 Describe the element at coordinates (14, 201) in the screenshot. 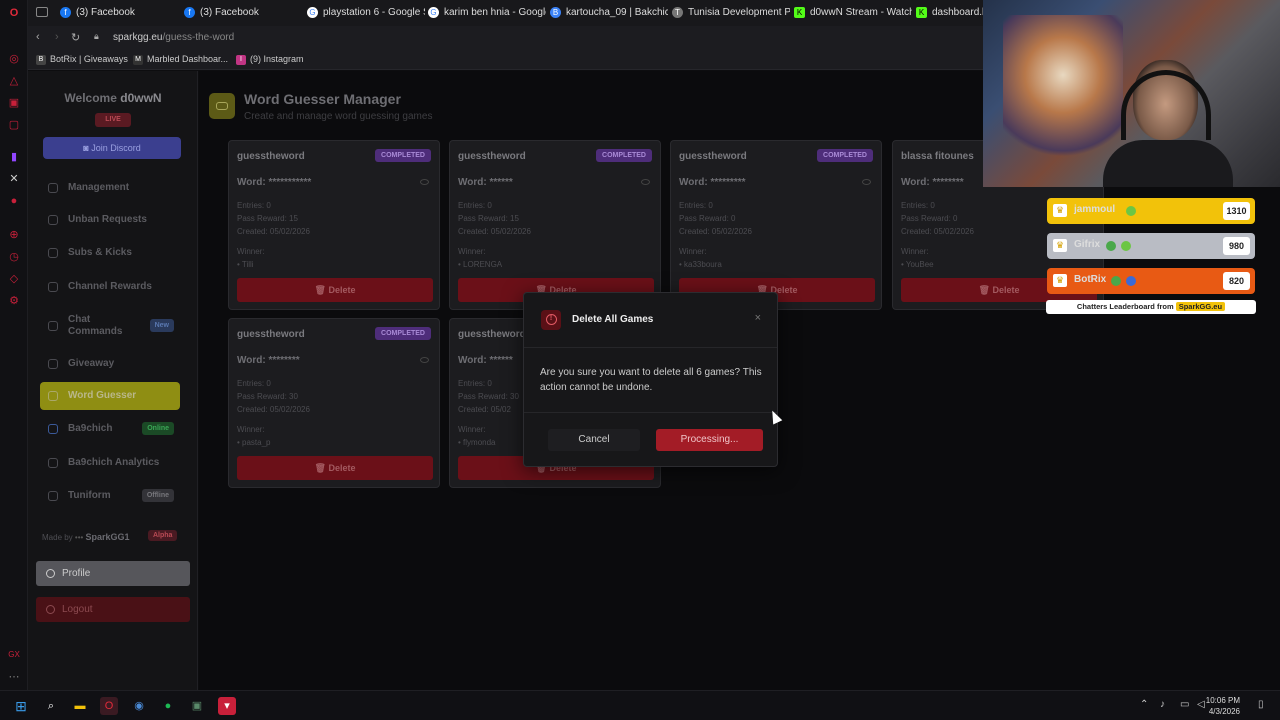

I see `music-icon: ●` at that location.